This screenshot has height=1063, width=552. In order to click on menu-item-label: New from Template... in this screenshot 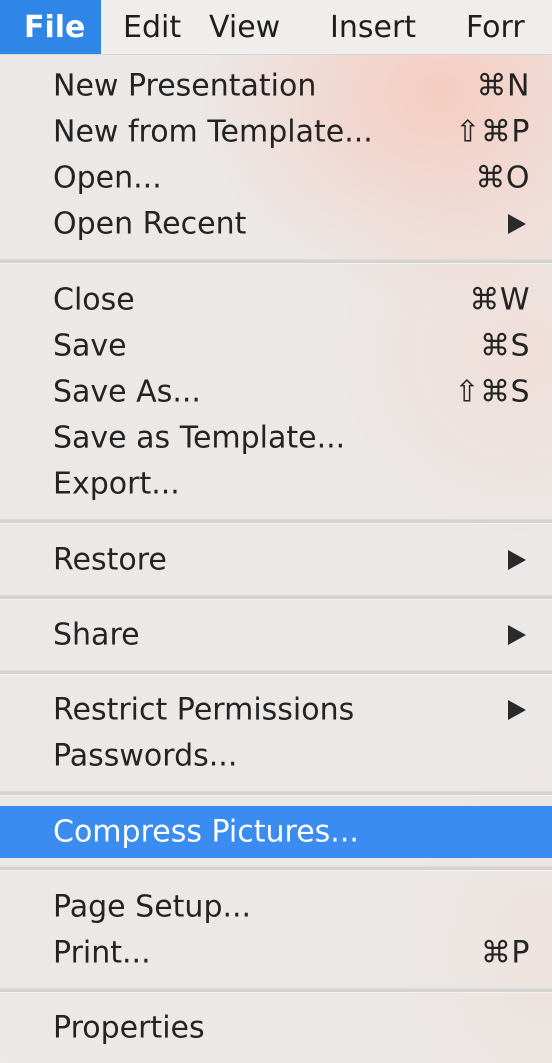, I will do `click(213, 132)`.